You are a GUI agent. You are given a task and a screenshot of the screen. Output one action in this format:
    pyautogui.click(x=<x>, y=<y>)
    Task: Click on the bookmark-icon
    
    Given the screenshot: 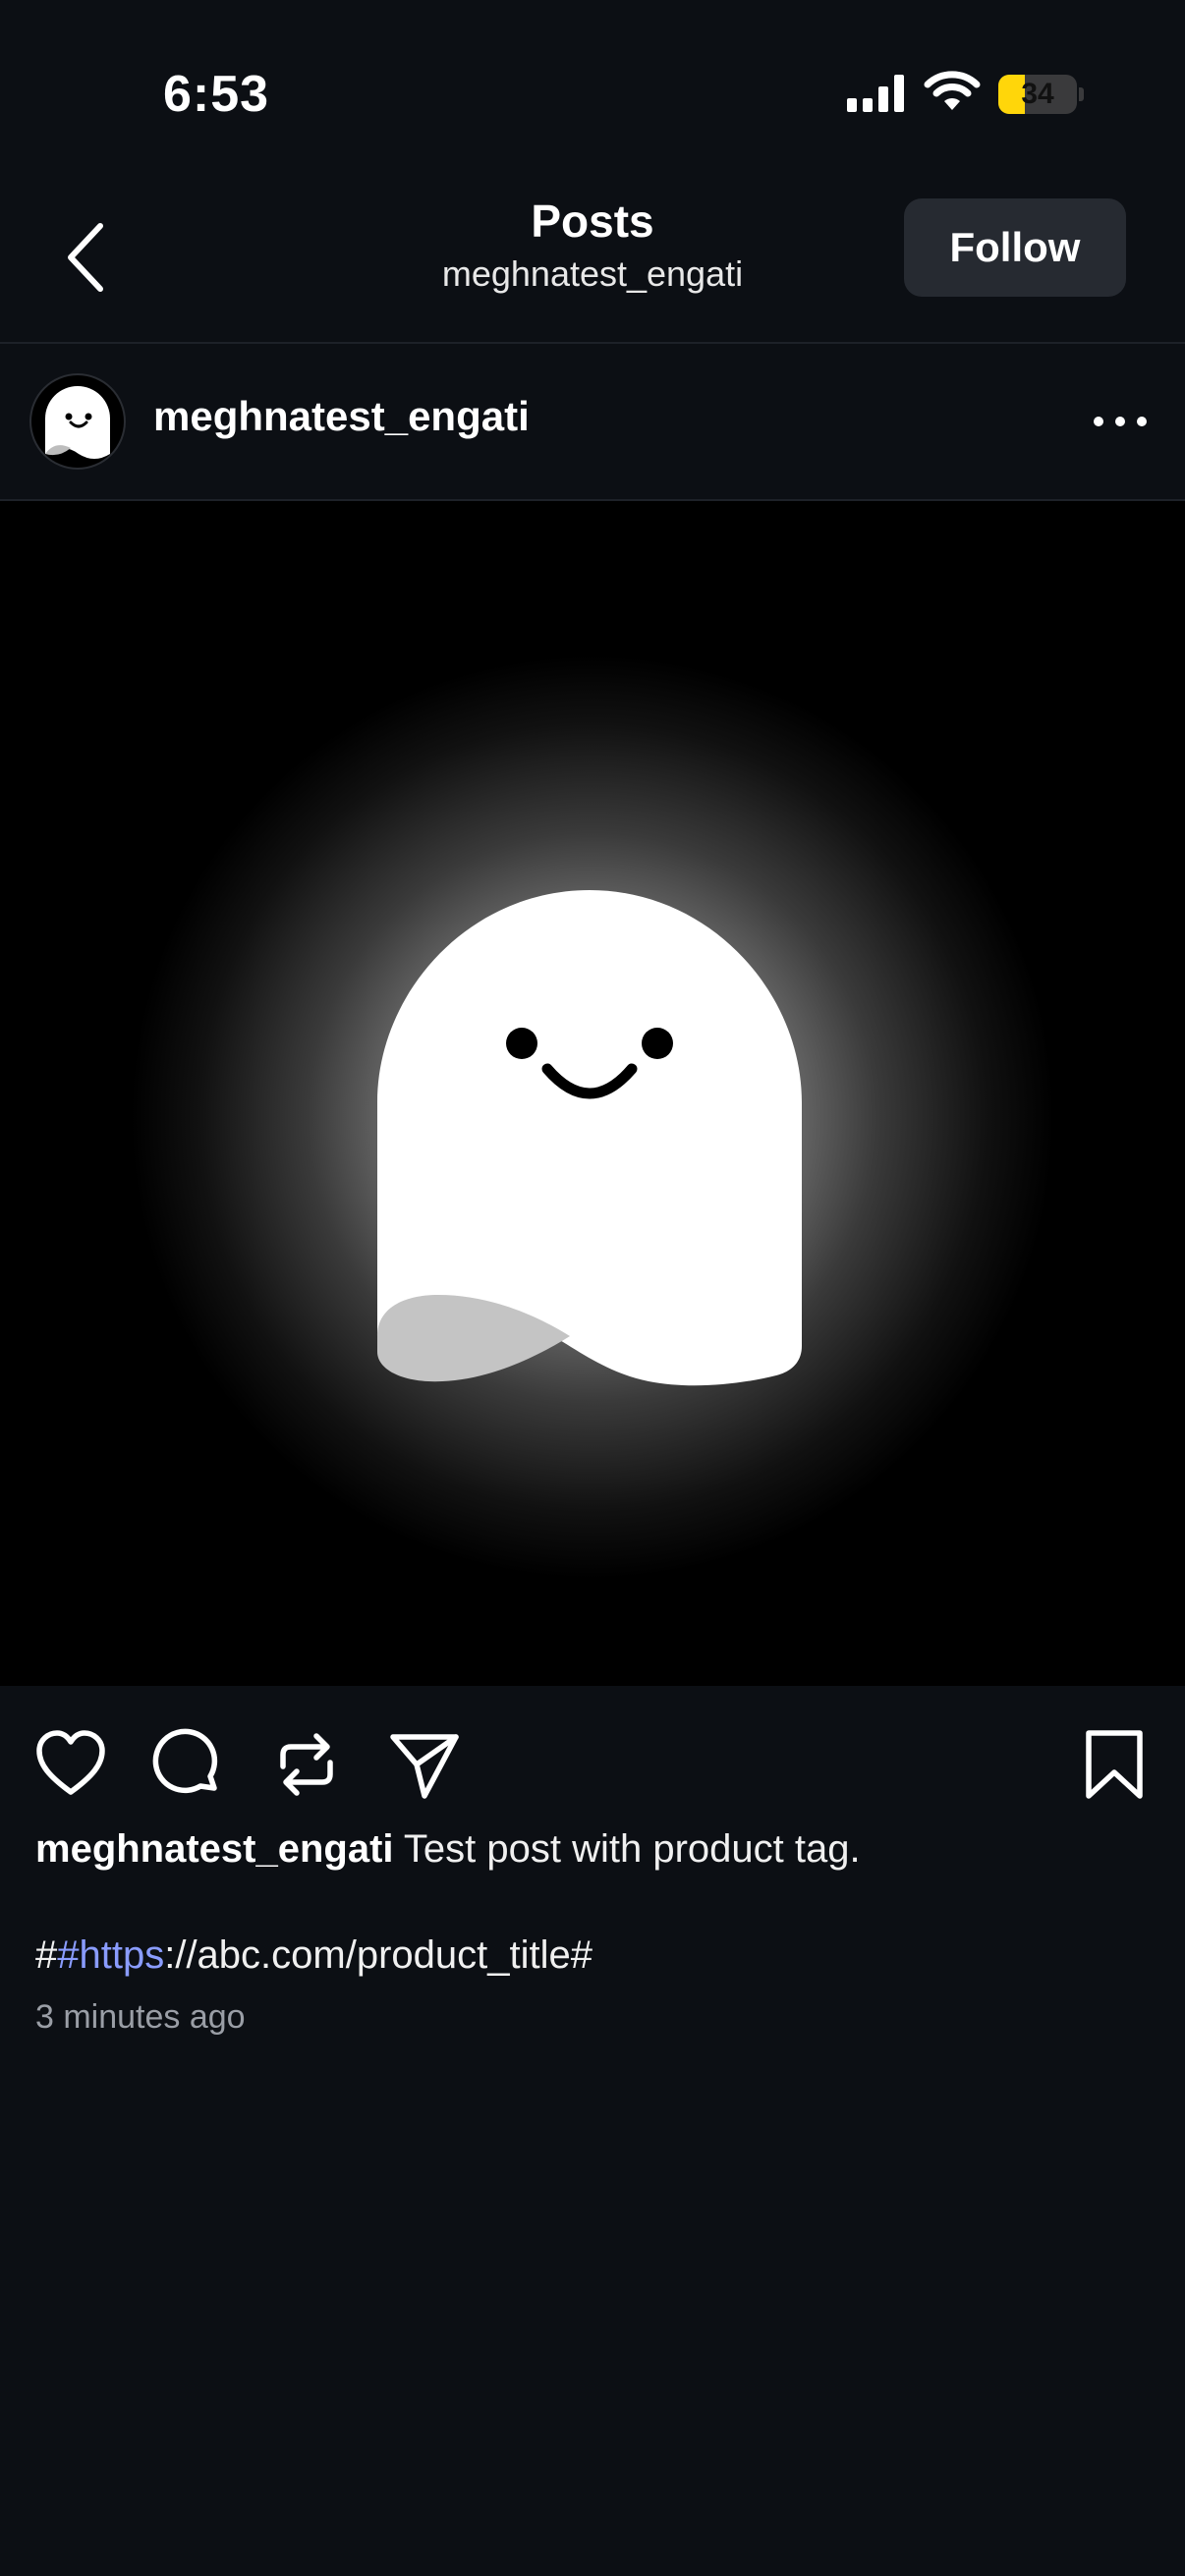 What is the action you would take?
    pyautogui.click(x=1115, y=1764)
    